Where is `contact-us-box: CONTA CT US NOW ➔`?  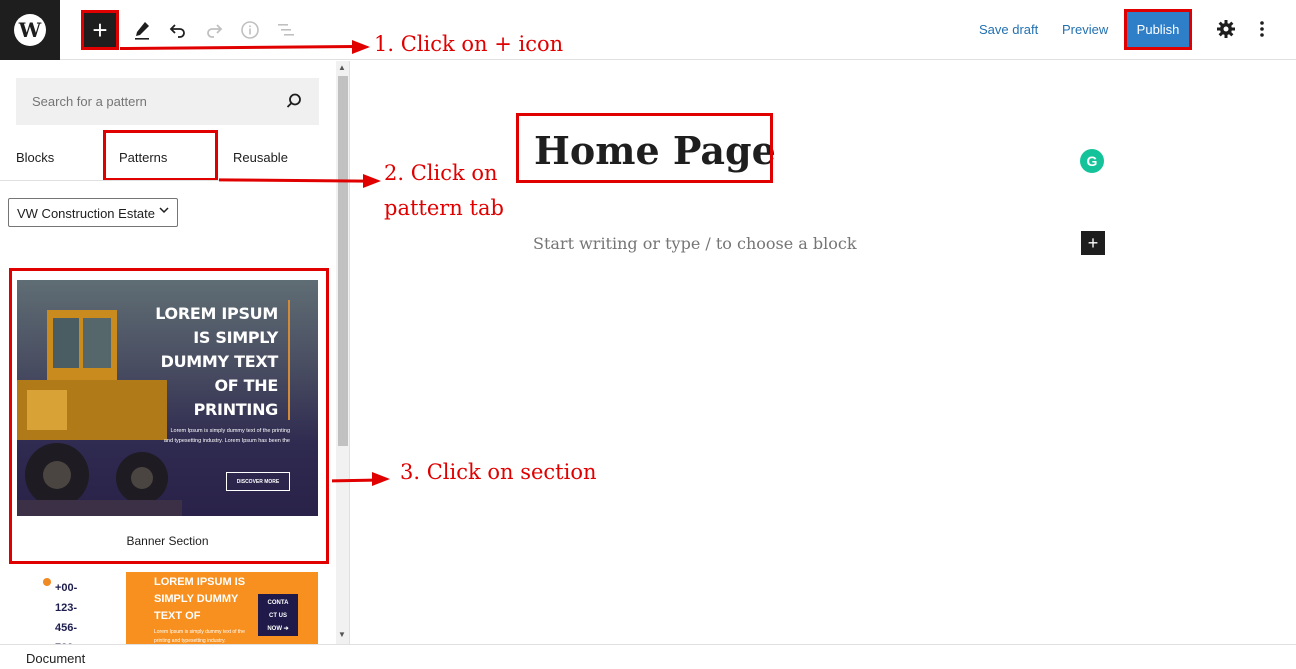 contact-us-box: CONTA CT US NOW ➔ is located at coordinates (278, 615).